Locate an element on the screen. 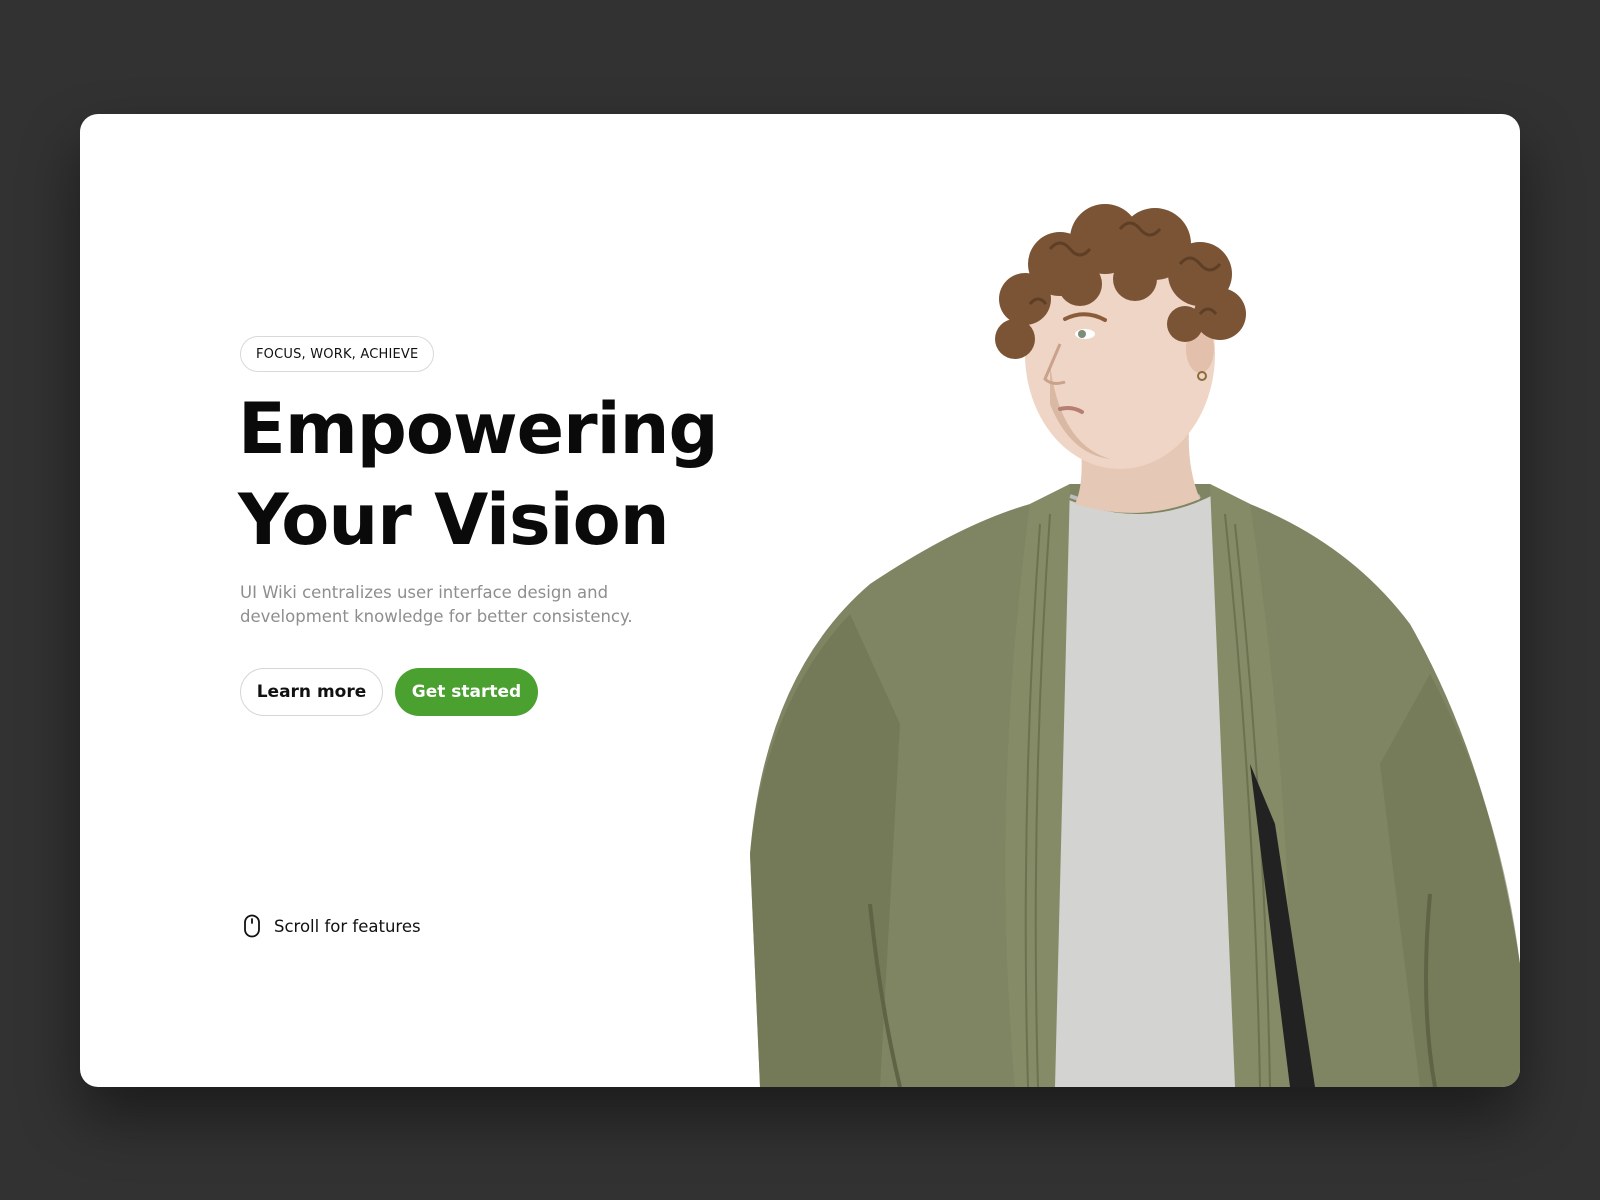  scroll-hint: Scroll for features is located at coordinates (330, 926).